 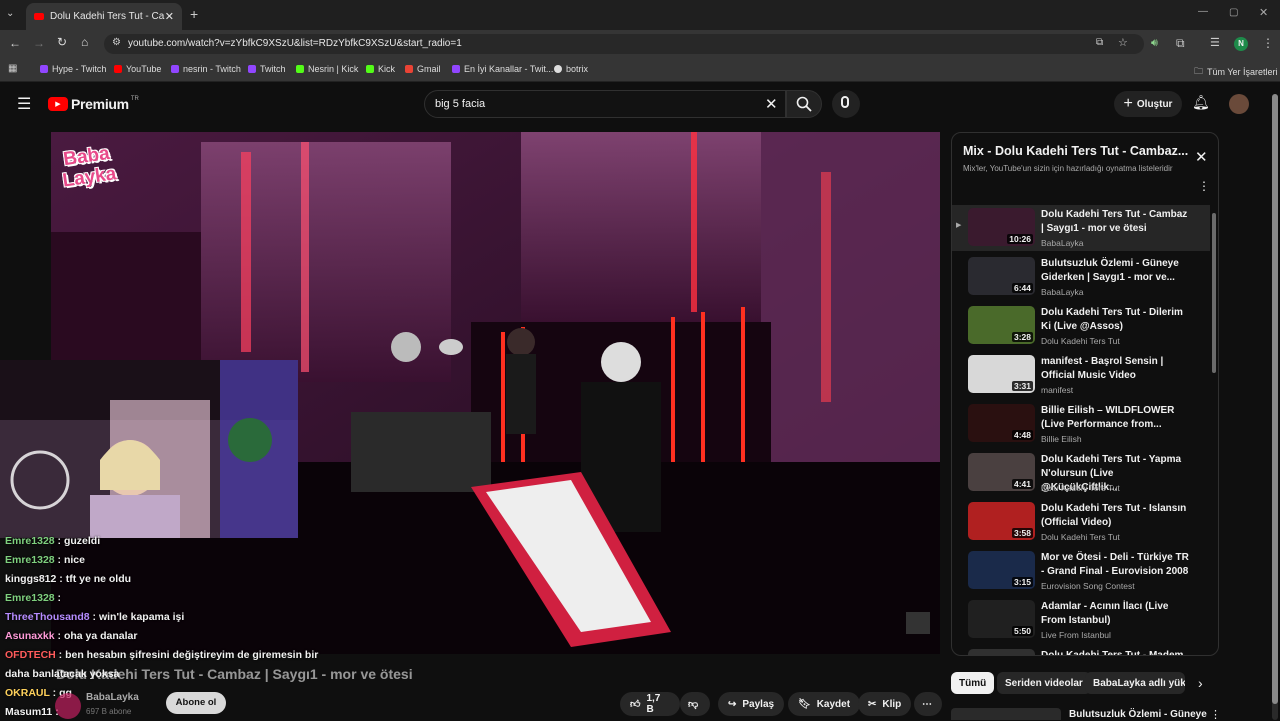 I want to click on playlist-item: Dolu Kadehi Ters Tut - Madem, so click(x=1088, y=650).